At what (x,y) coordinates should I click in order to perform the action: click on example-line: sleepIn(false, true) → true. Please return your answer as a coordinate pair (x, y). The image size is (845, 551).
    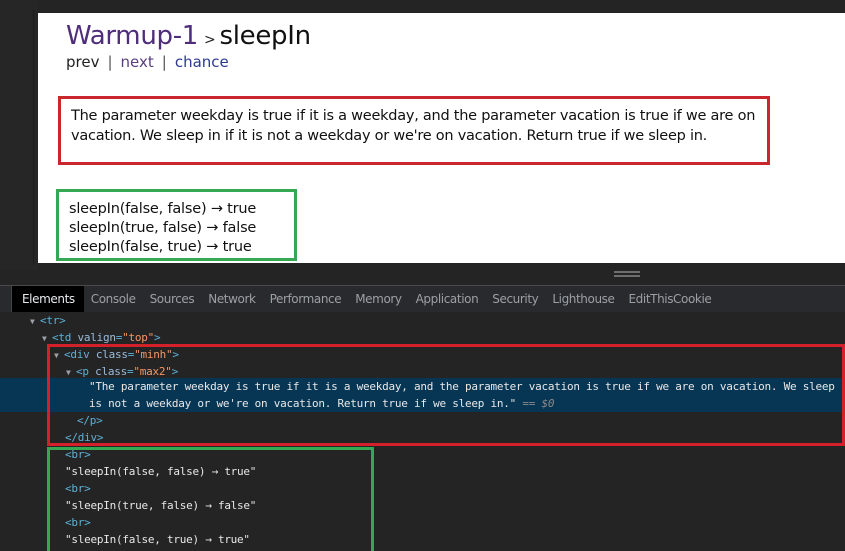
    Looking at the image, I should click on (160, 247).